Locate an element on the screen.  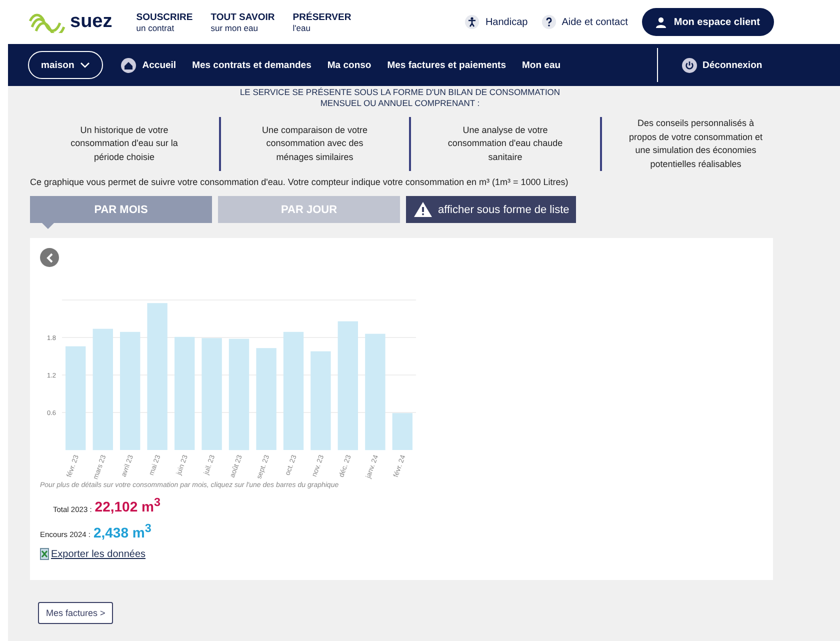
logout-link: Déconnexion is located at coordinates (732, 65).